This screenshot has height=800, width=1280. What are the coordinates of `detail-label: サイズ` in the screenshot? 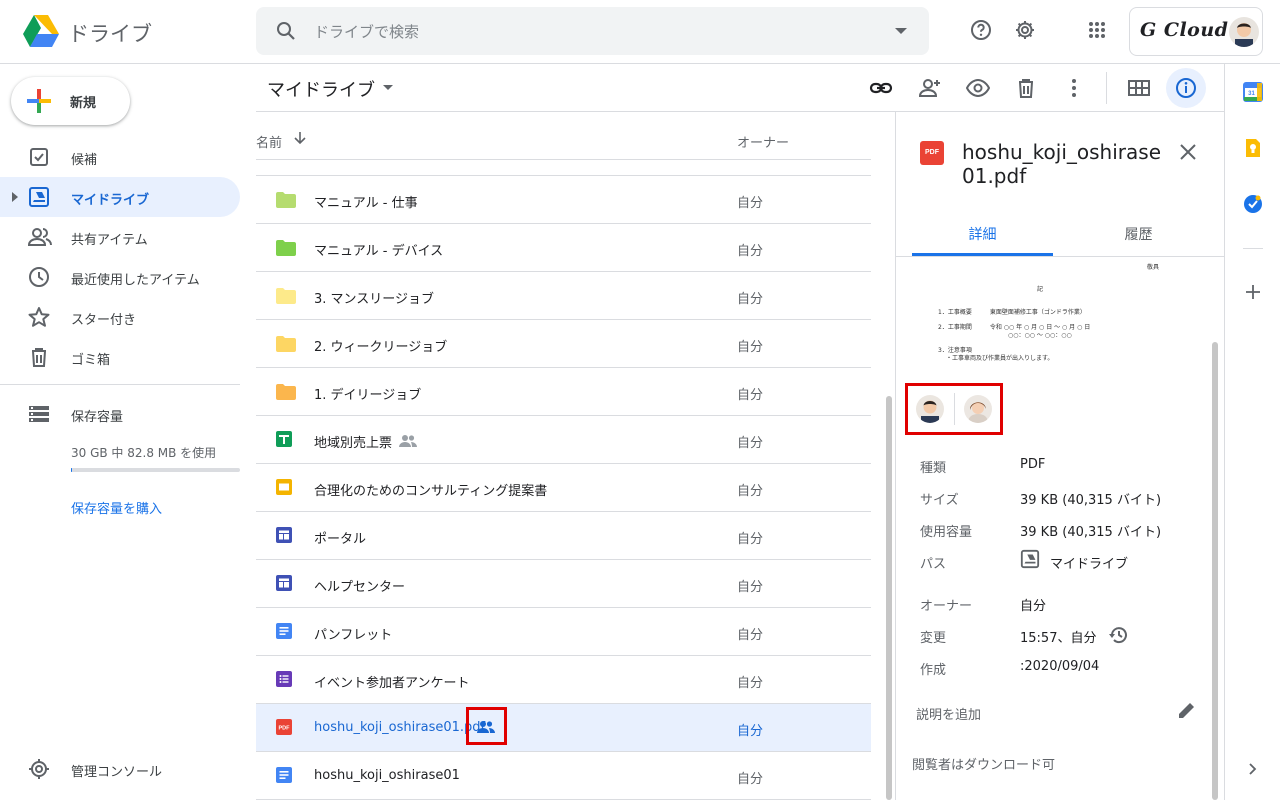 It's located at (939, 500).